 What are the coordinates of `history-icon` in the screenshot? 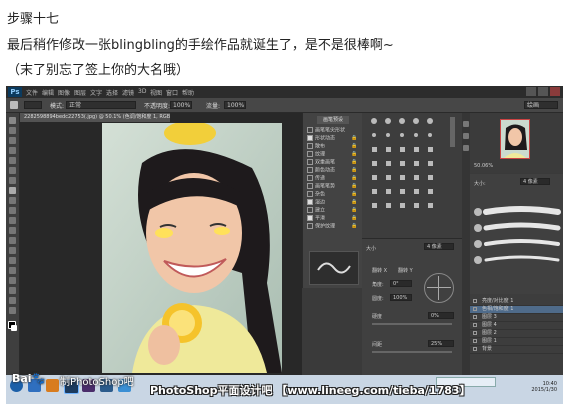 It's located at (466, 124).